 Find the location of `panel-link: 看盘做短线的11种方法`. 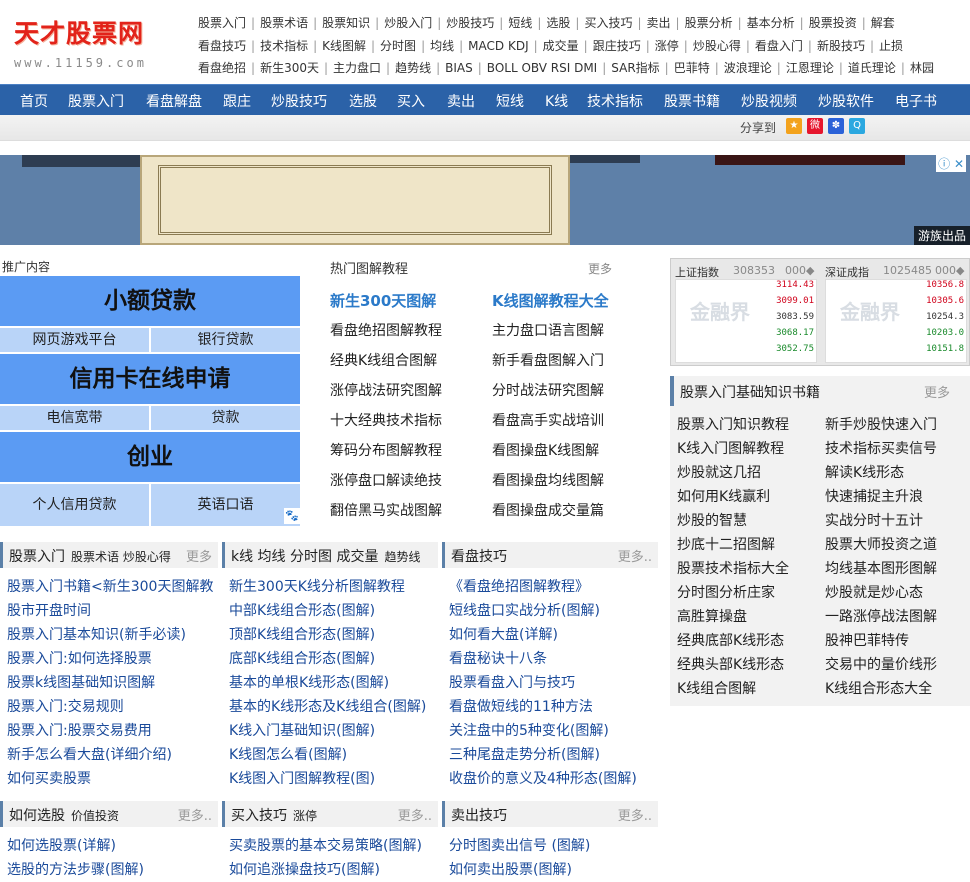

panel-link: 看盘做短线的11种方法 is located at coordinates (521, 706).